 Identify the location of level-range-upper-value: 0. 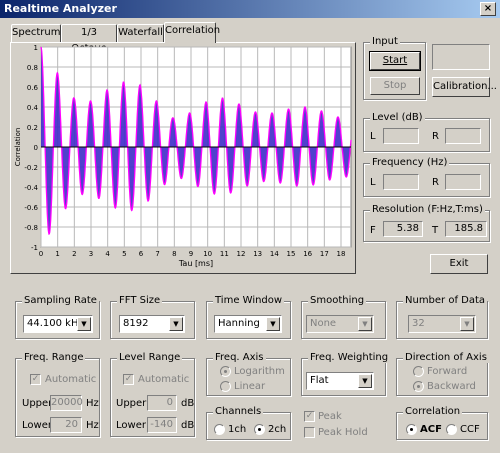
(169, 402).